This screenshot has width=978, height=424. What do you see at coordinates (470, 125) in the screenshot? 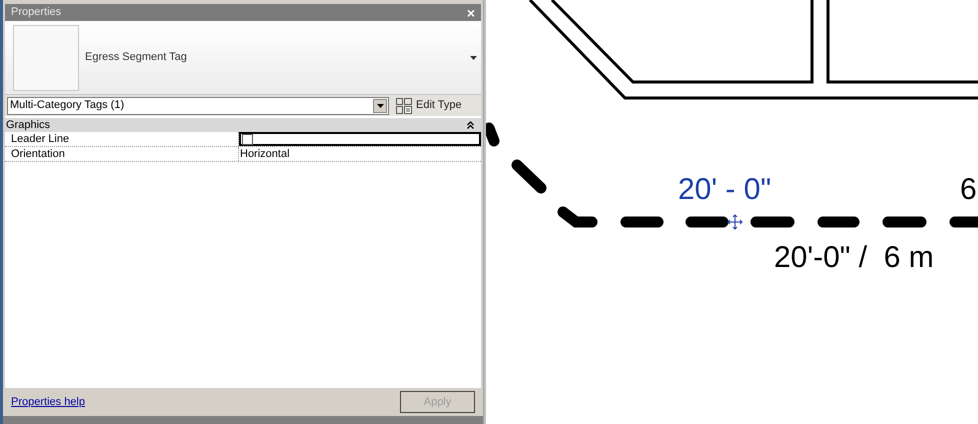
I see `collapse-icon` at bounding box center [470, 125].